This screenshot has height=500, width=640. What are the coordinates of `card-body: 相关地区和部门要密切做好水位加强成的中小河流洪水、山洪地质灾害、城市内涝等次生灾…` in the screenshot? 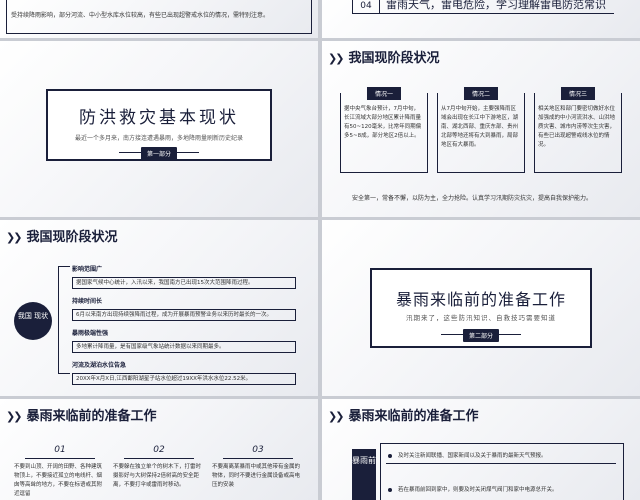 It's located at (577, 127).